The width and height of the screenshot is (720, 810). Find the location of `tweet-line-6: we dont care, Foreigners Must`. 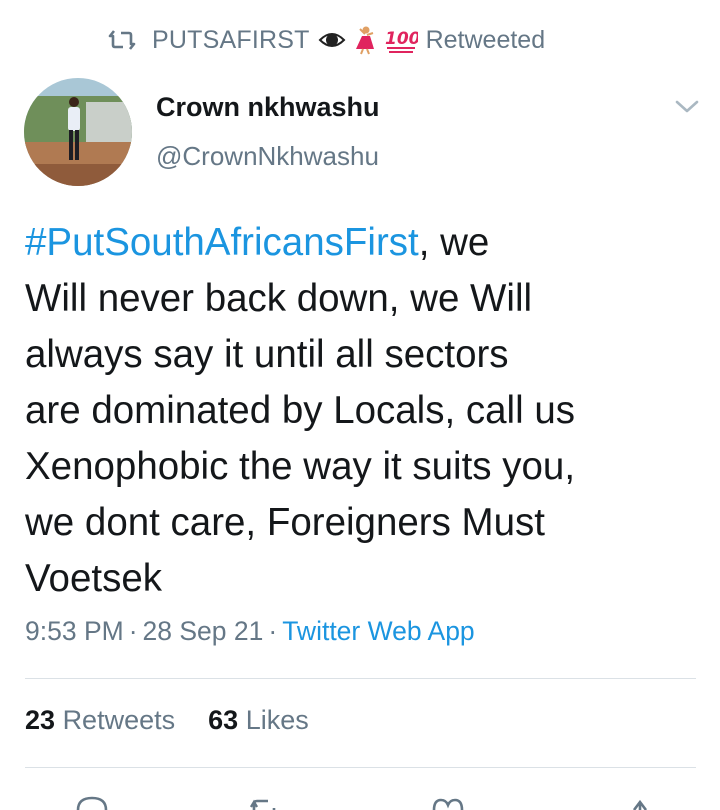

tweet-line-6: we dont care, Foreigners Must is located at coordinates (285, 522).